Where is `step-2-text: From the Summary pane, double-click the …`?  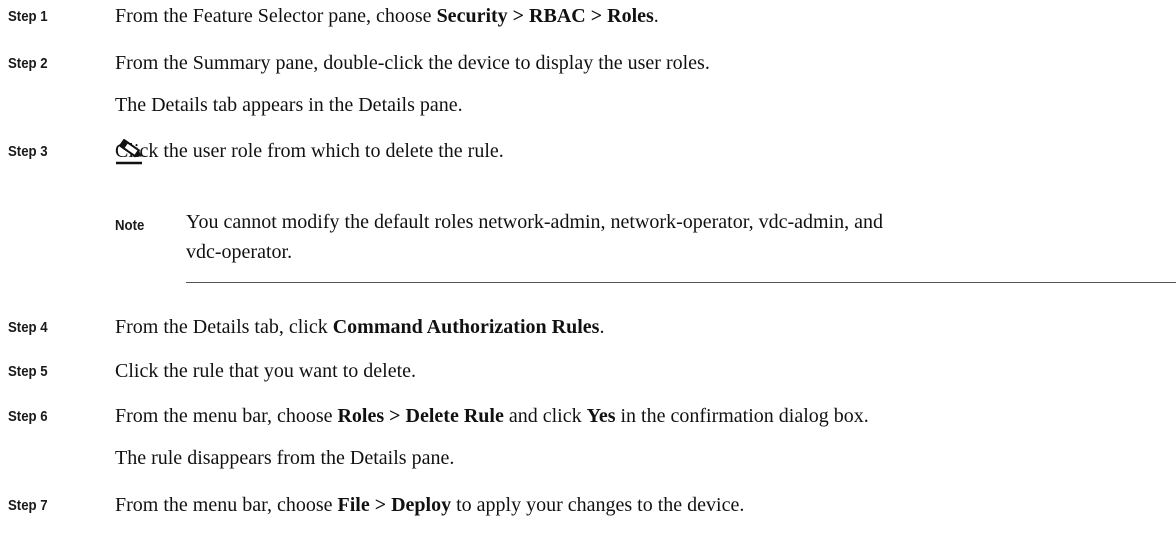
step-2-text: From the Summary pane, double-click the … is located at coordinates (412, 63).